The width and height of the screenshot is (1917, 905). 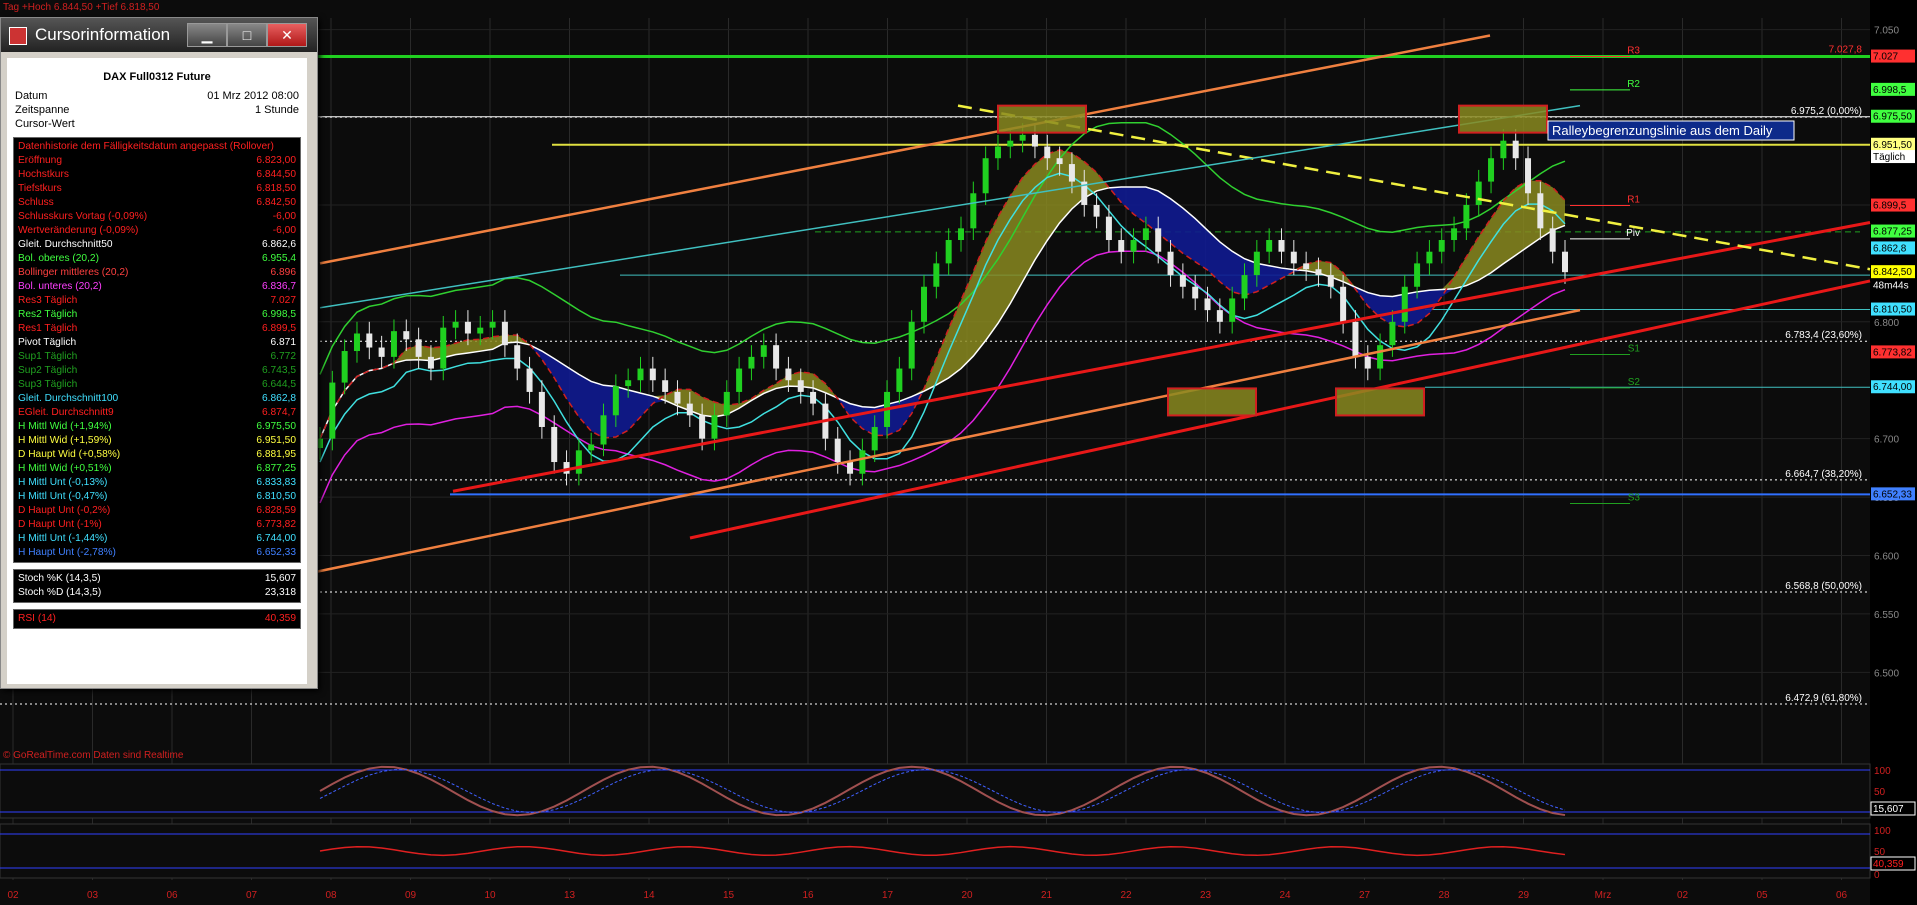 What do you see at coordinates (157, 343) in the screenshot?
I see `indicator-row: Pivot Täglich 6.871` at bounding box center [157, 343].